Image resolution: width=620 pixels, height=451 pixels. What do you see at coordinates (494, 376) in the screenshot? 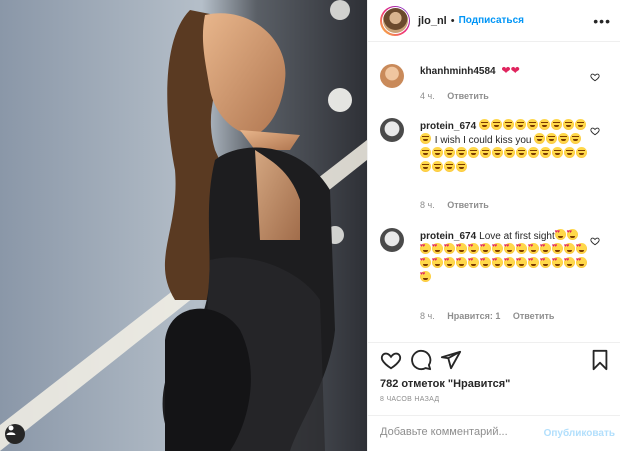
I see `post-actions: 782 отметок "Нравится" 8 часов назад` at bounding box center [494, 376].